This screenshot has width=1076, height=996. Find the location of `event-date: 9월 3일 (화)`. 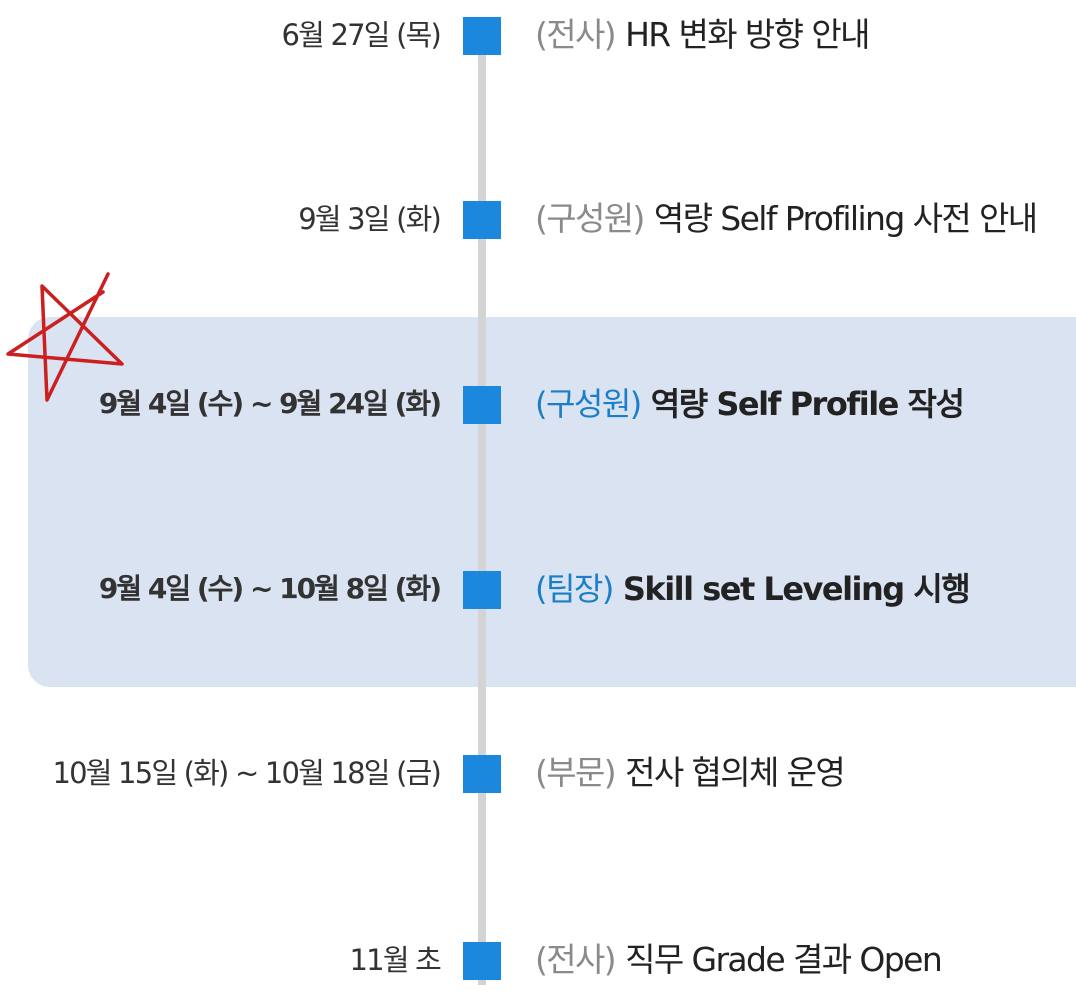

event-date: 9월 3일 (화) is located at coordinates (370, 219).